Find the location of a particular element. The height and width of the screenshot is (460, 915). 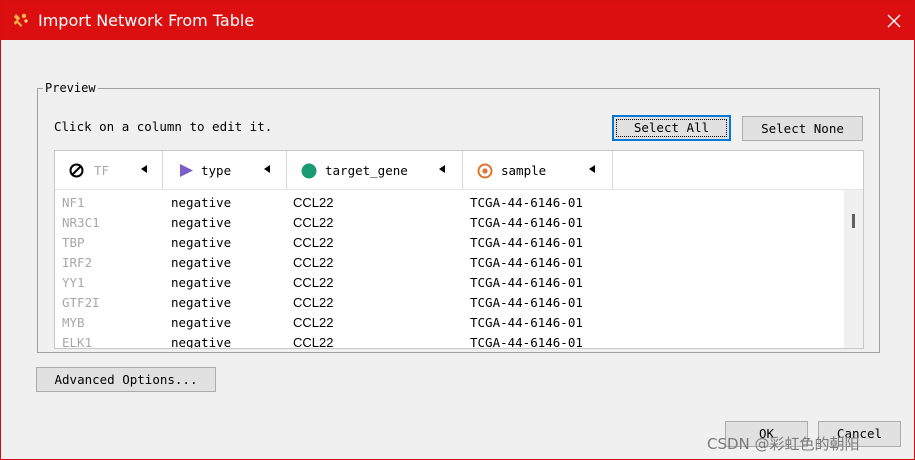

column-label-type: type is located at coordinates (216, 170).